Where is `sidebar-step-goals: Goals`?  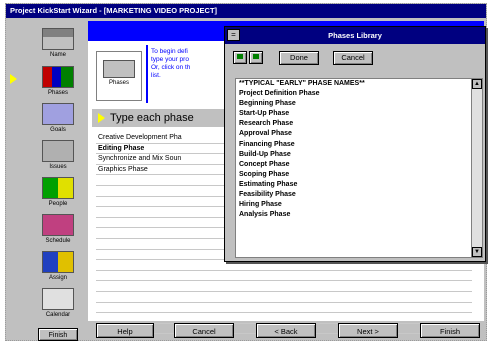 sidebar-step-goals: Goals is located at coordinates (58, 121).